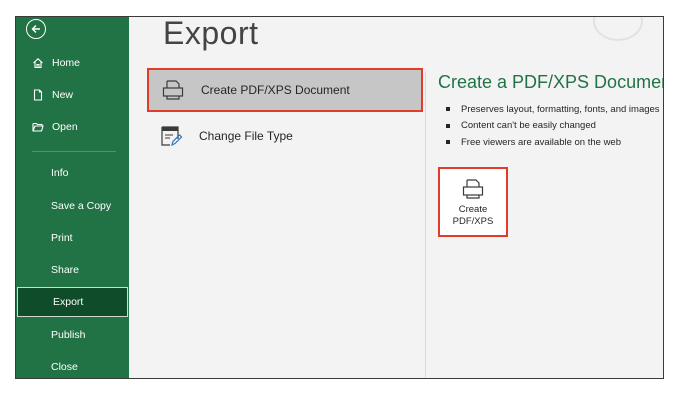 This screenshot has width=688, height=398. Describe the element at coordinates (171, 136) in the screenshot. I see `change-file-type-icon` at that location.